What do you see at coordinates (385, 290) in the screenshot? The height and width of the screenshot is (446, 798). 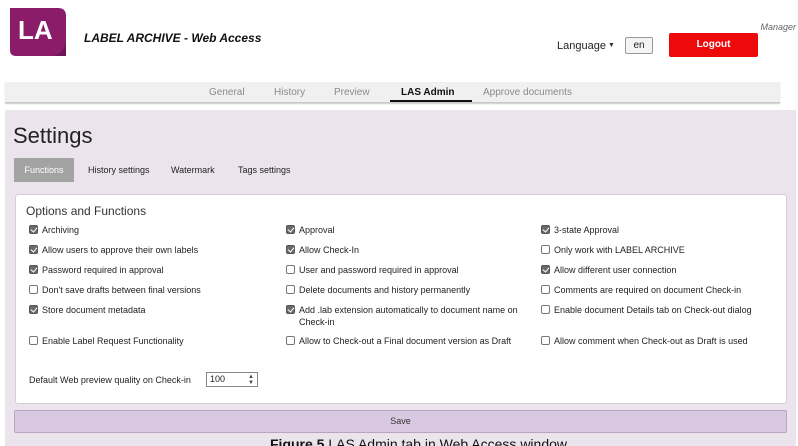 I see `option-label: Delete documents and history permanently` at bounding box center [385, 290].